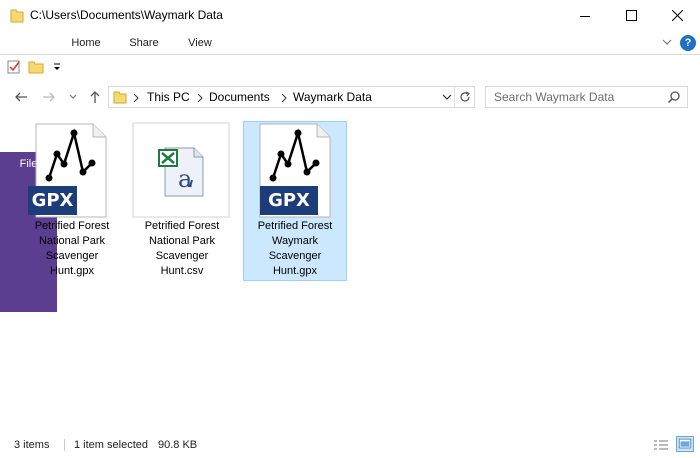 The image size is (700, 458). I want to click on minimize-icon, so click(585, 16).